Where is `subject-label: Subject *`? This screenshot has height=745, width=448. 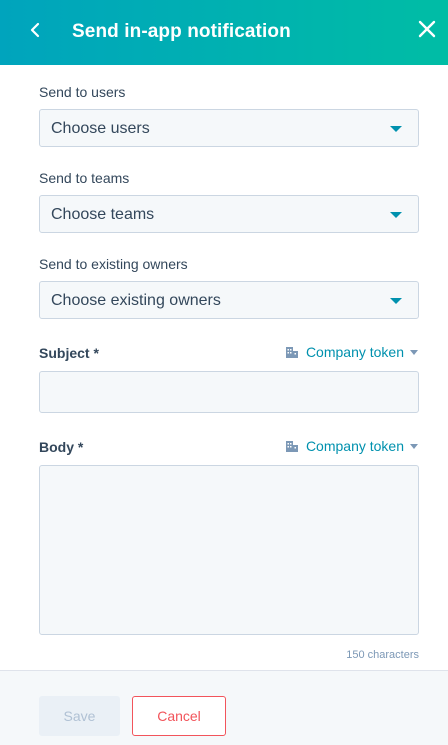 subject-label: Subject * is located at coordinates (69, 353).